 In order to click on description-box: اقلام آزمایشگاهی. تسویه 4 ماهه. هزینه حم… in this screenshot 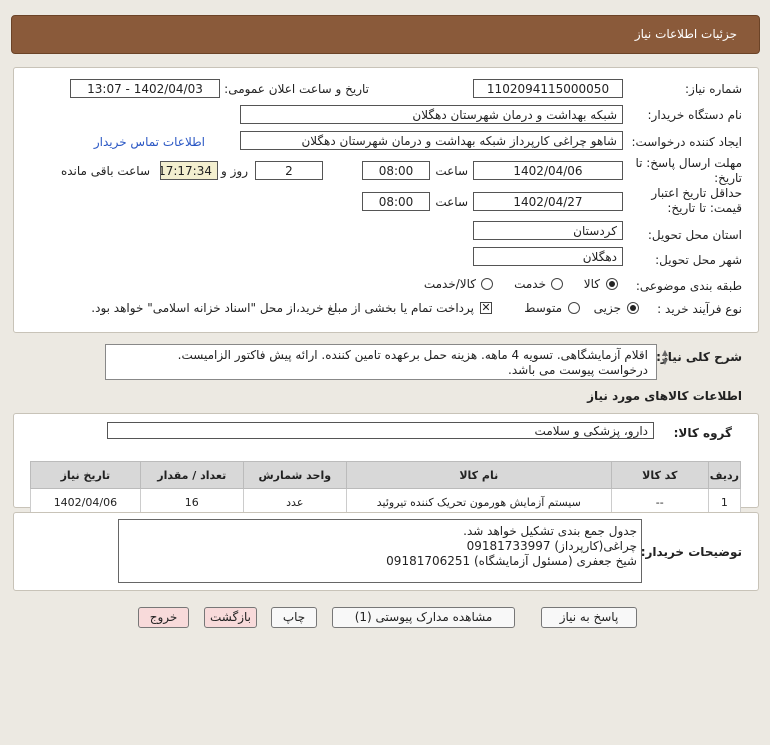, I will do `click(386, 362)`.